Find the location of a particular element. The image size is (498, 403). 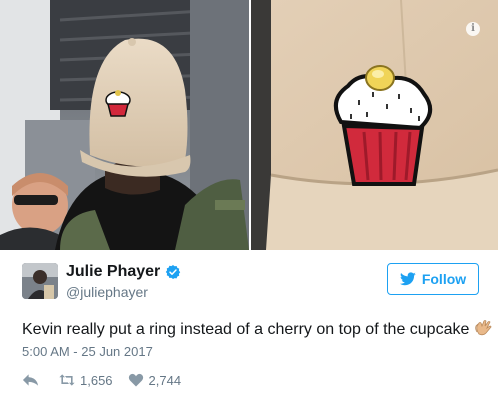

avatar is located at coordinates (40, 281).